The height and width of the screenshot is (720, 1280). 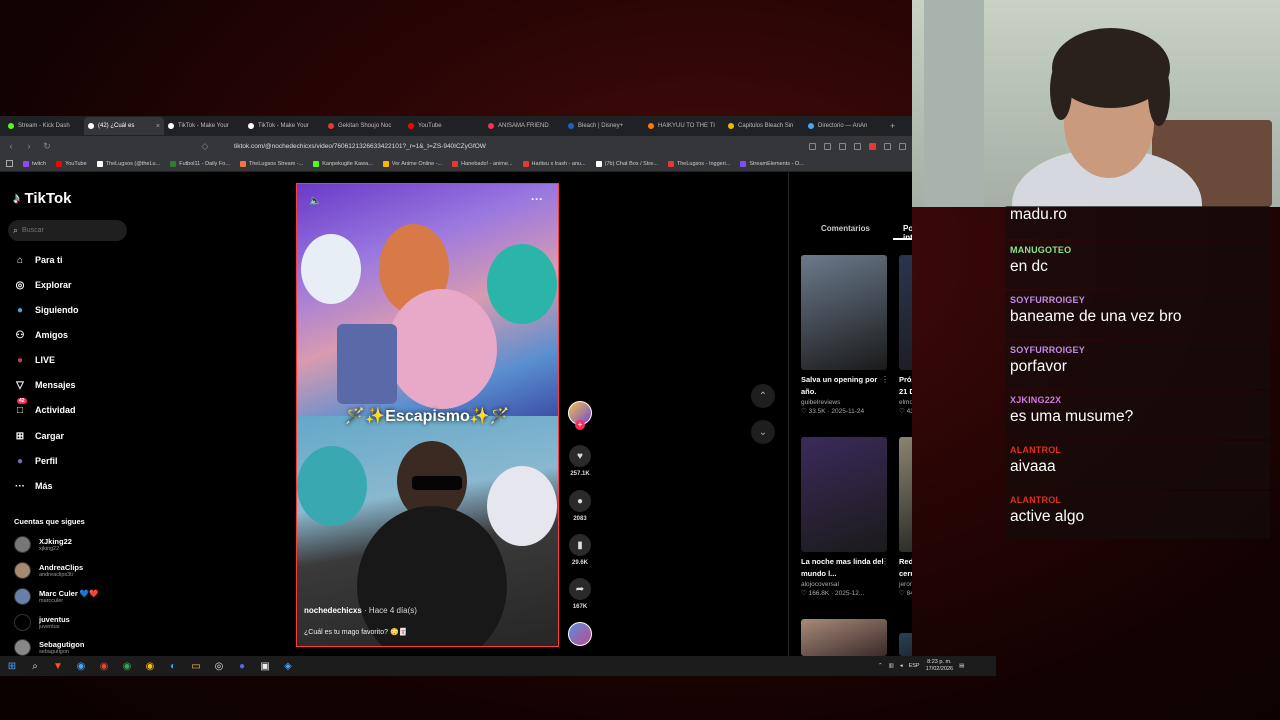 What do you see at coordinates (242, 666) in the screenshot?
I see `discord-icon: ●` at bounding box center [242, 666].